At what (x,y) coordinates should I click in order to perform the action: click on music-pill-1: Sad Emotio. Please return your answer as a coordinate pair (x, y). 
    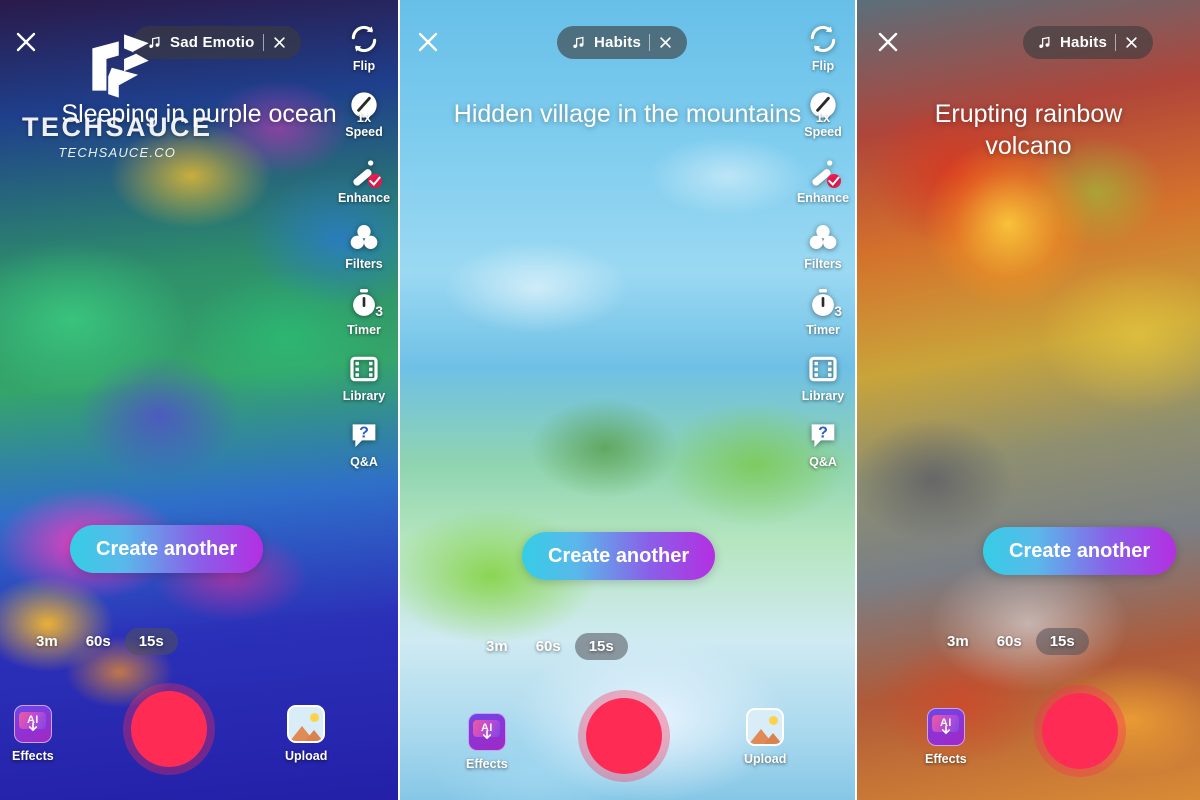
    Looking at the image, I should click on (217, 42).